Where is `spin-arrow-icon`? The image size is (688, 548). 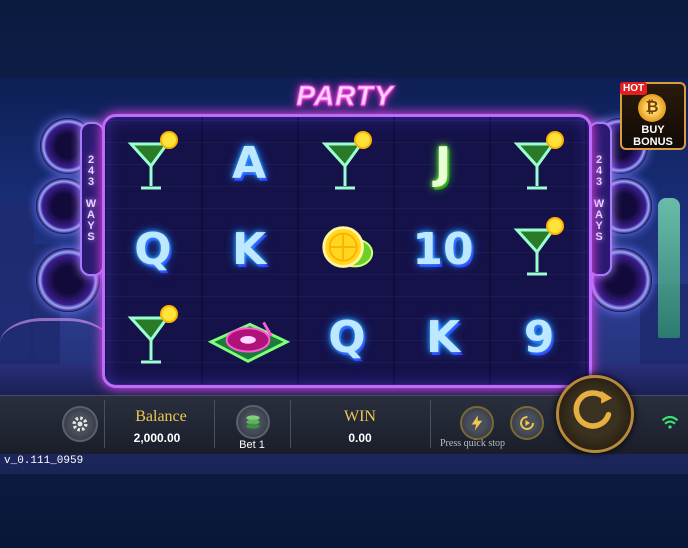 spin-arrow-icon is located at coordinates (593, 409).